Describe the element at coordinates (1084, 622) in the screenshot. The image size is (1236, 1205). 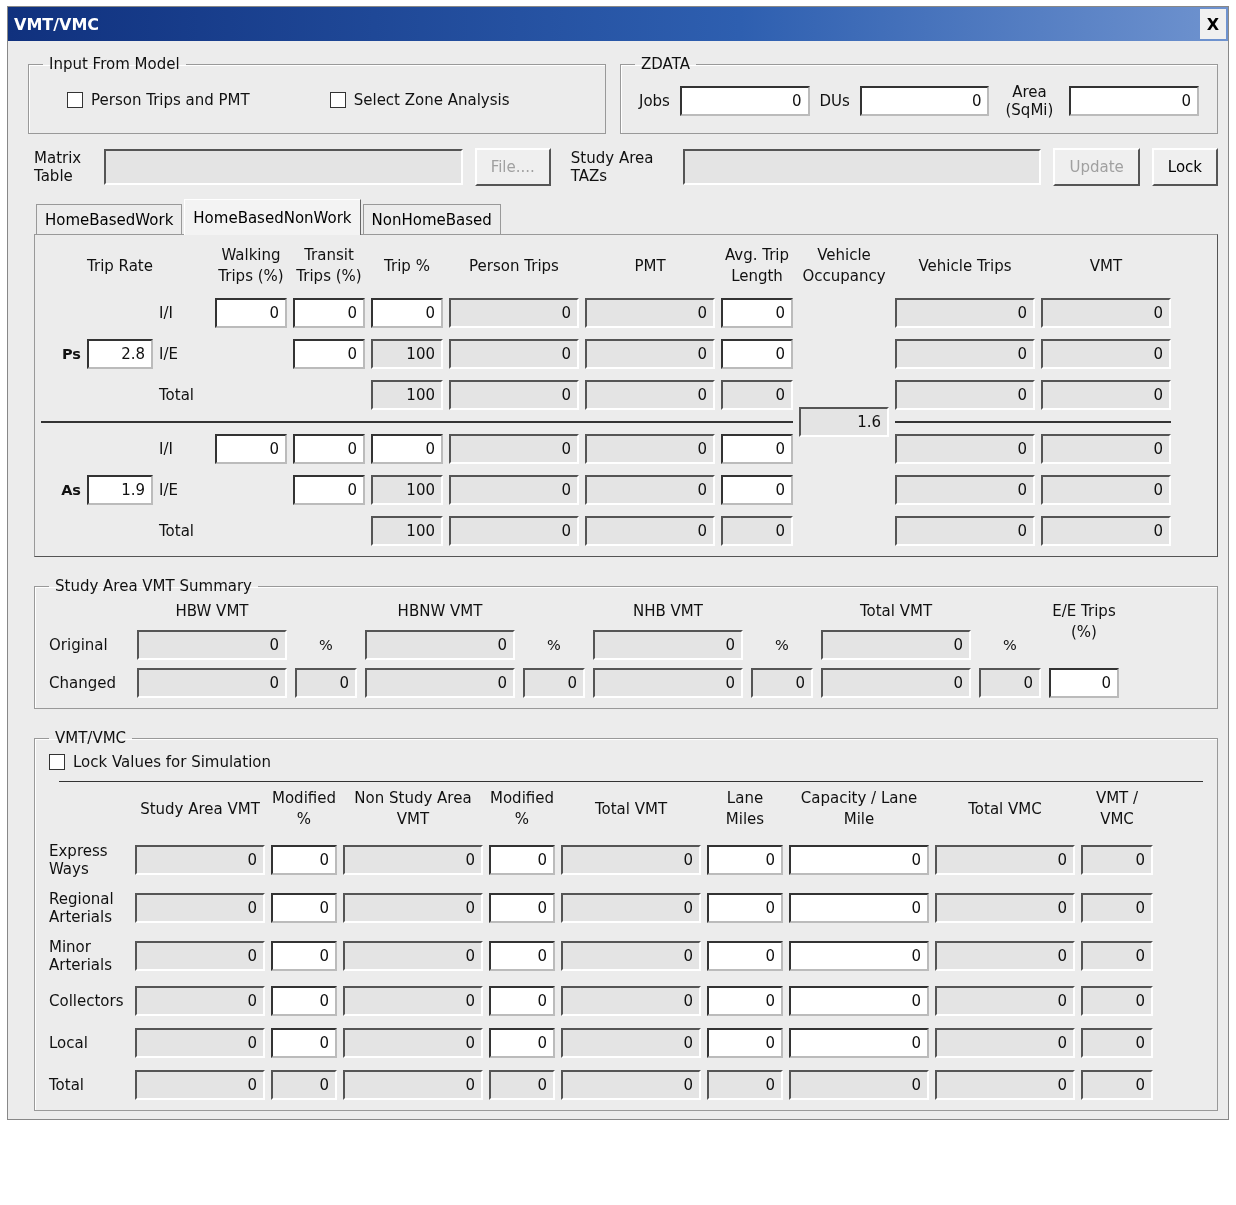
I see `column-header: E/E Trips (%)` at that location.